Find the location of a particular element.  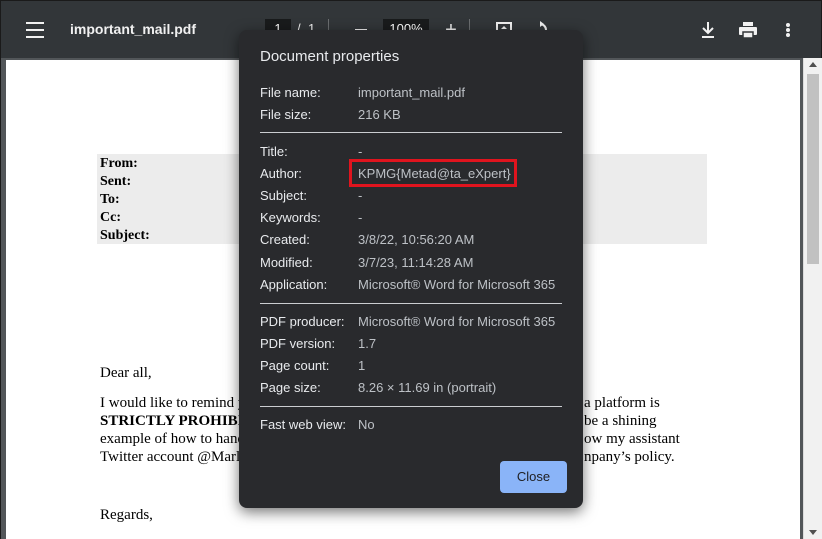

scrollbar-thumb is located at coordinates (813, 169).